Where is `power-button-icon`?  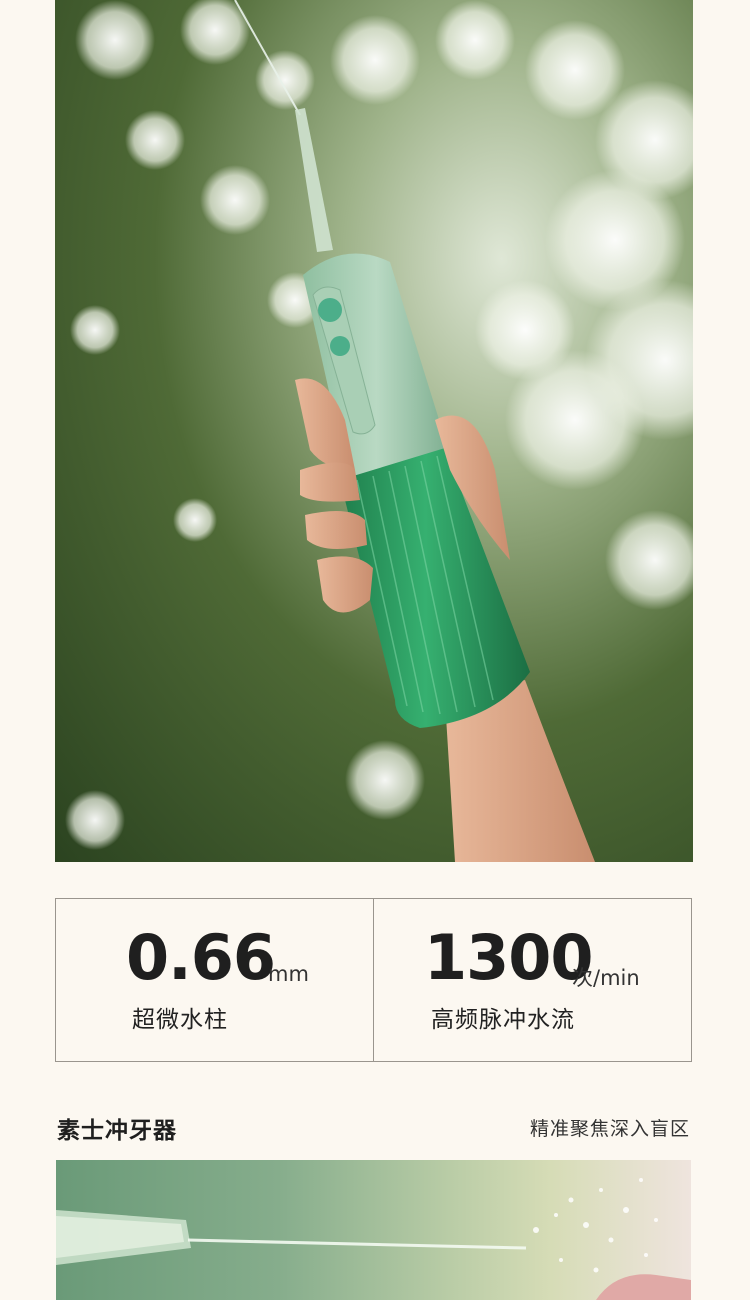 power-button-icon is located at coordinates (330, 310).